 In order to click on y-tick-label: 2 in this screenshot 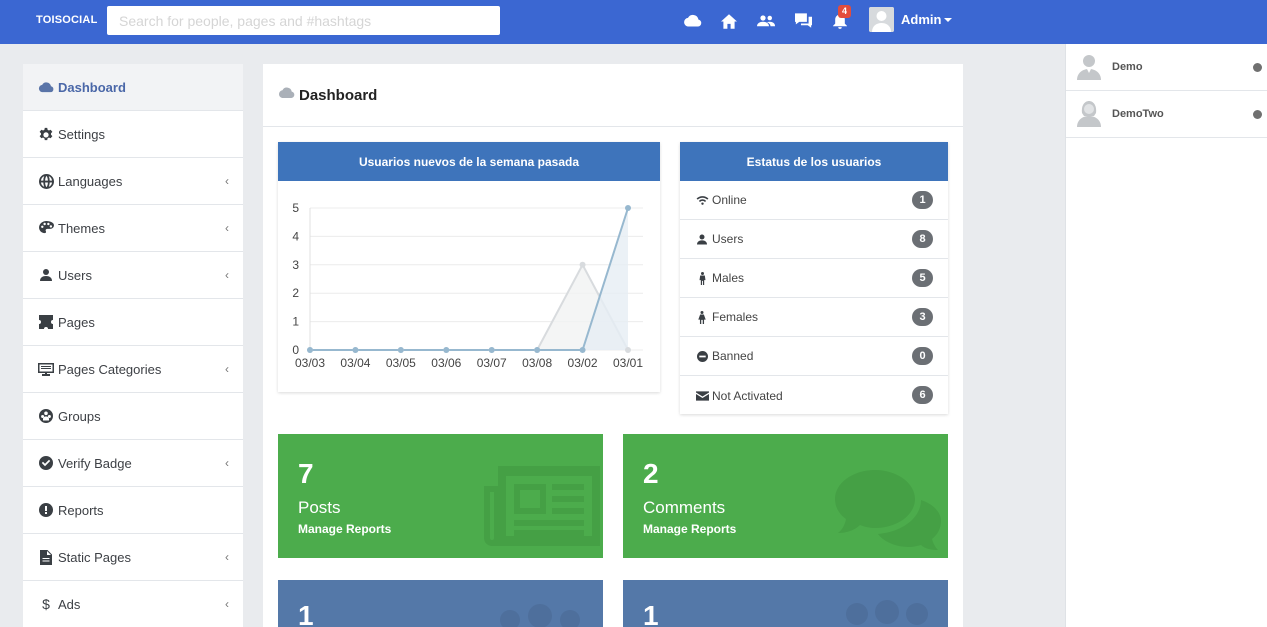, I will do `click(295, 293)`.